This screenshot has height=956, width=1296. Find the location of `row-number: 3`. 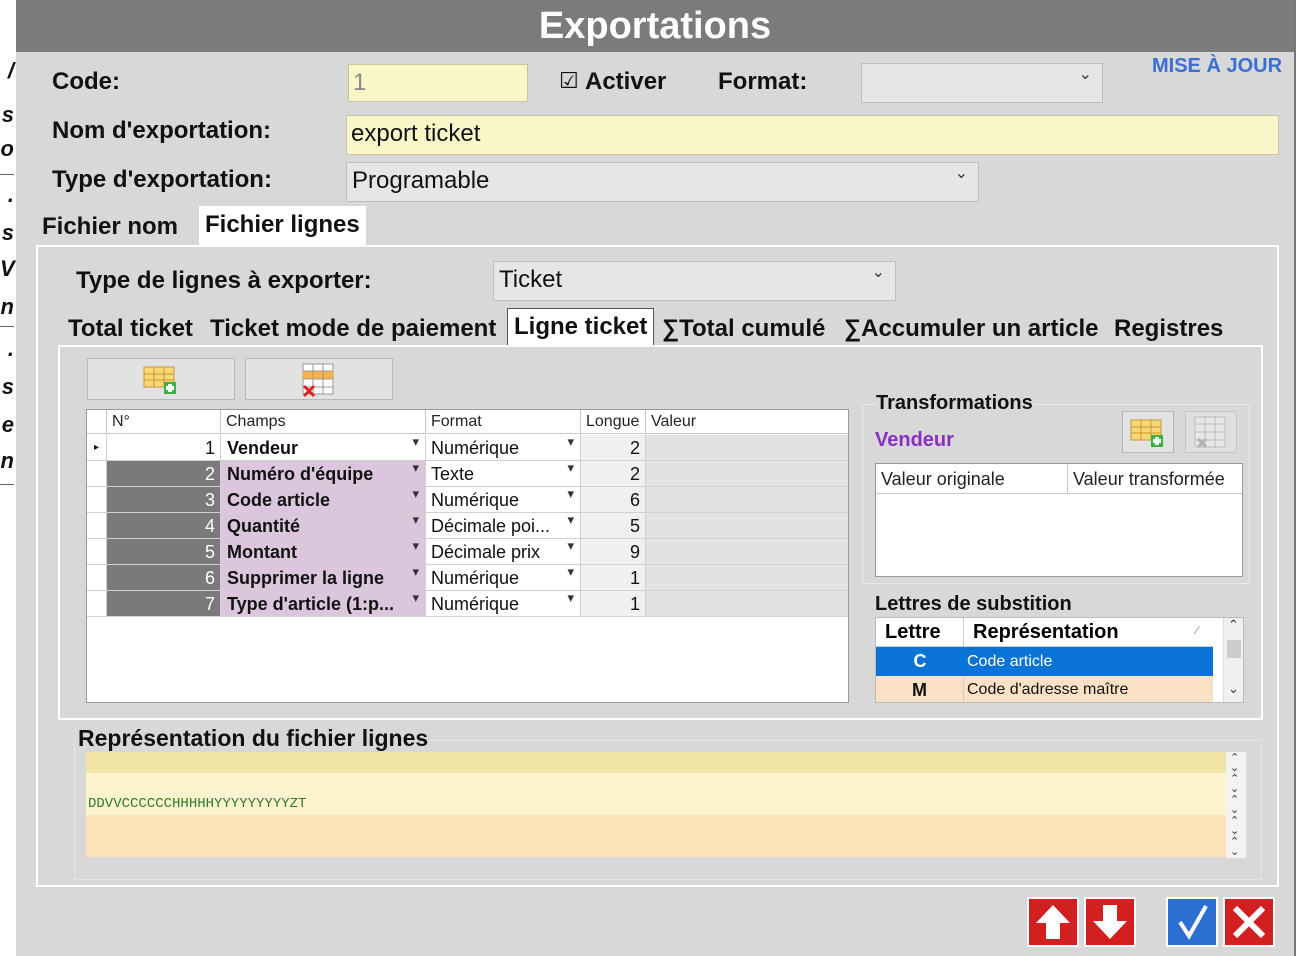

row-number: 3 is located at coordinates (164, 500).